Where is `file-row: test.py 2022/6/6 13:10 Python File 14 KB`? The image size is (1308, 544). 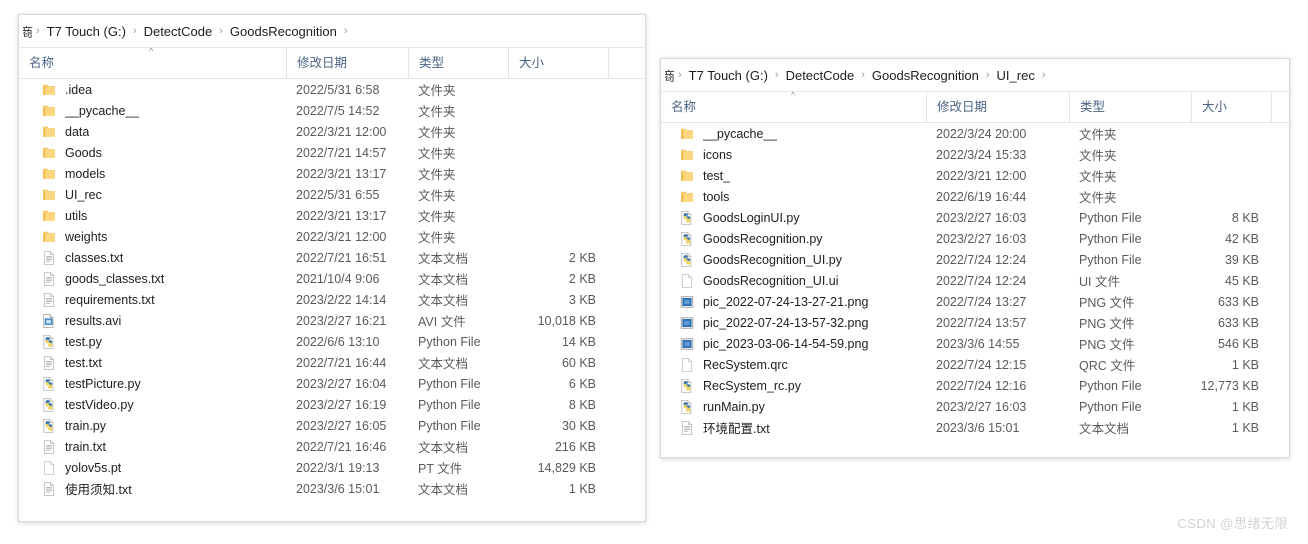 file-row: test.py 2022/6/6 13:10 Python File 14 KB is located at coordinates (332, 341).